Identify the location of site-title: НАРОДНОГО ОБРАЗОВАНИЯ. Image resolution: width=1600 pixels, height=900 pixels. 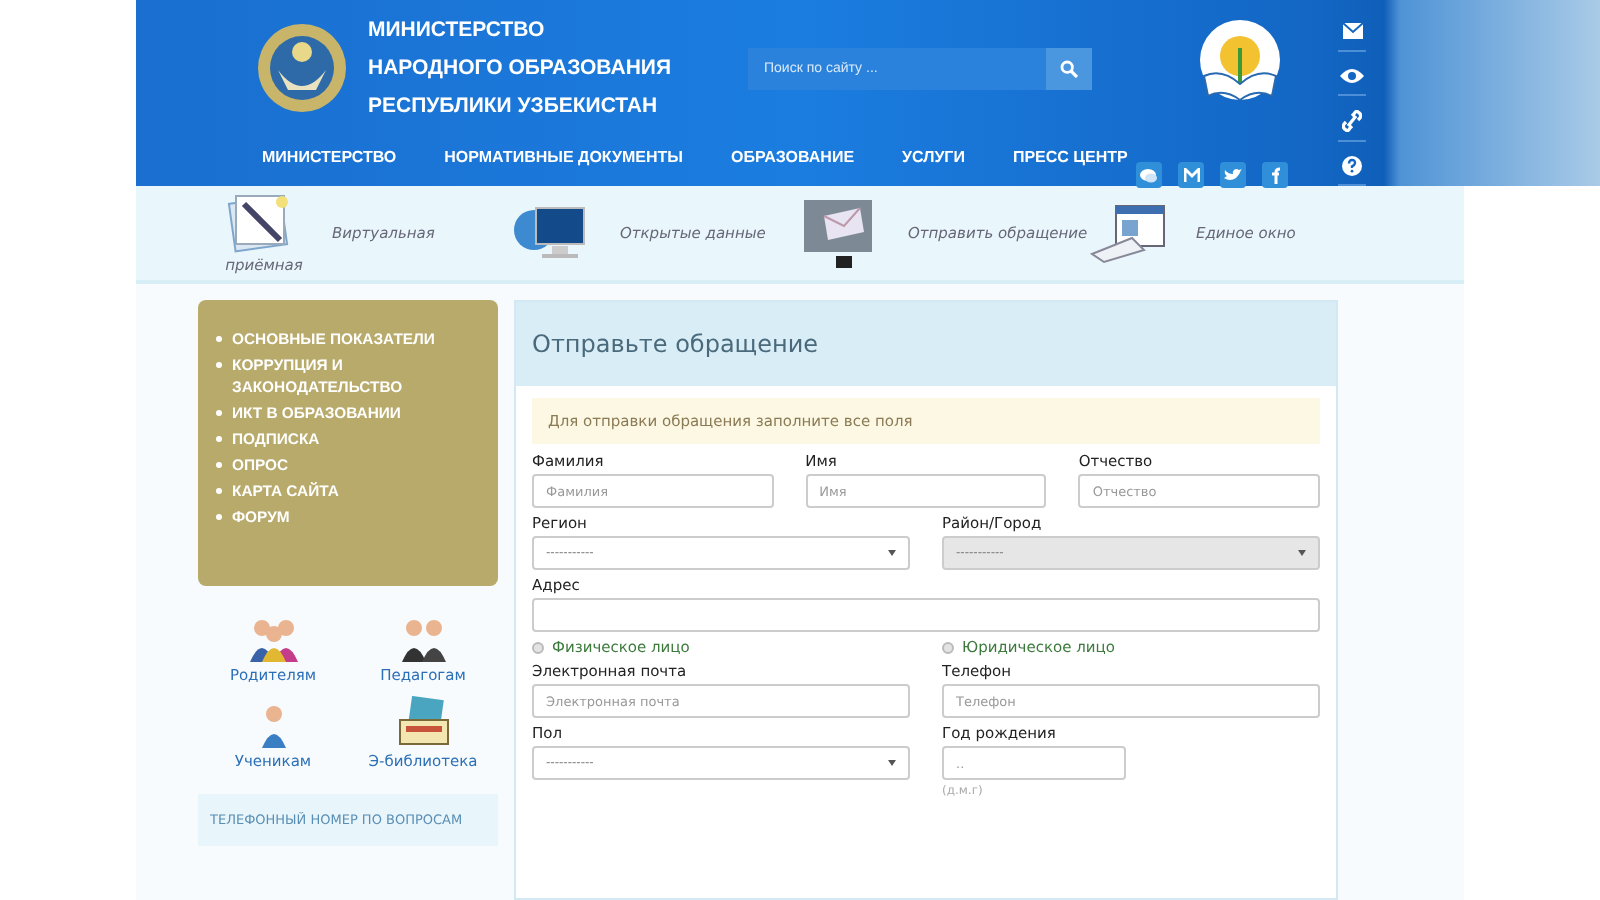
(520, 69).